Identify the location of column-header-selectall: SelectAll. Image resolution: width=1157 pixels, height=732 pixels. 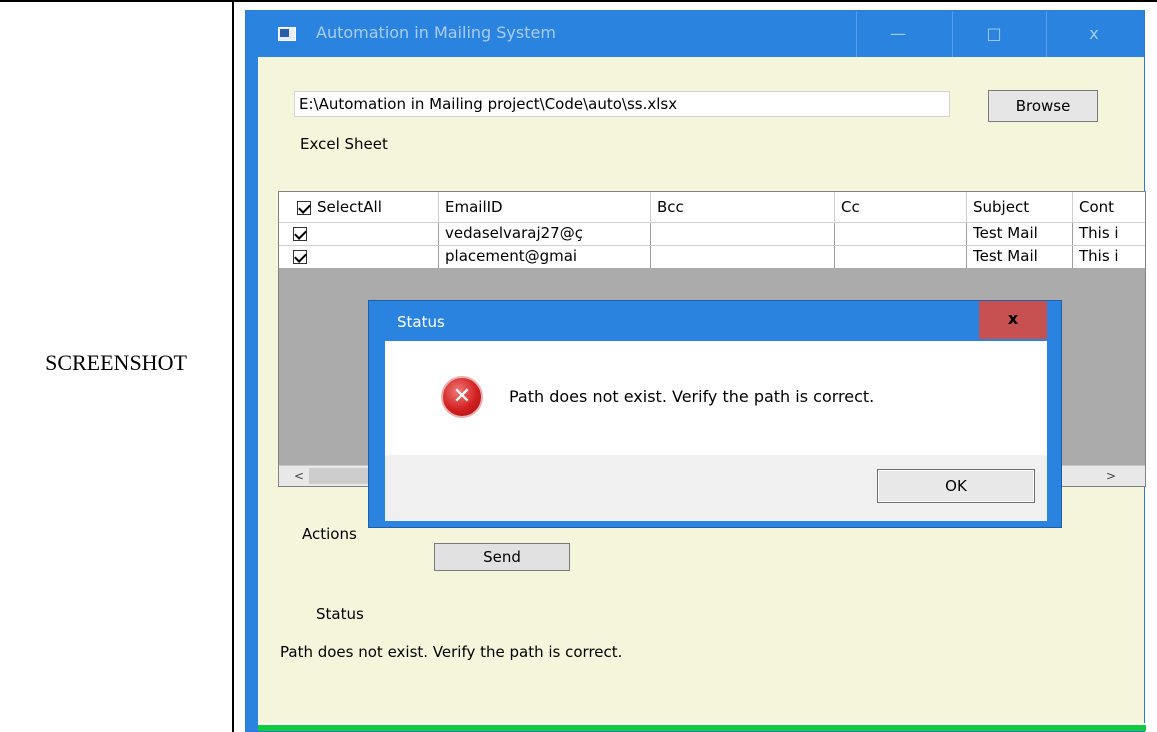
(349, 207).